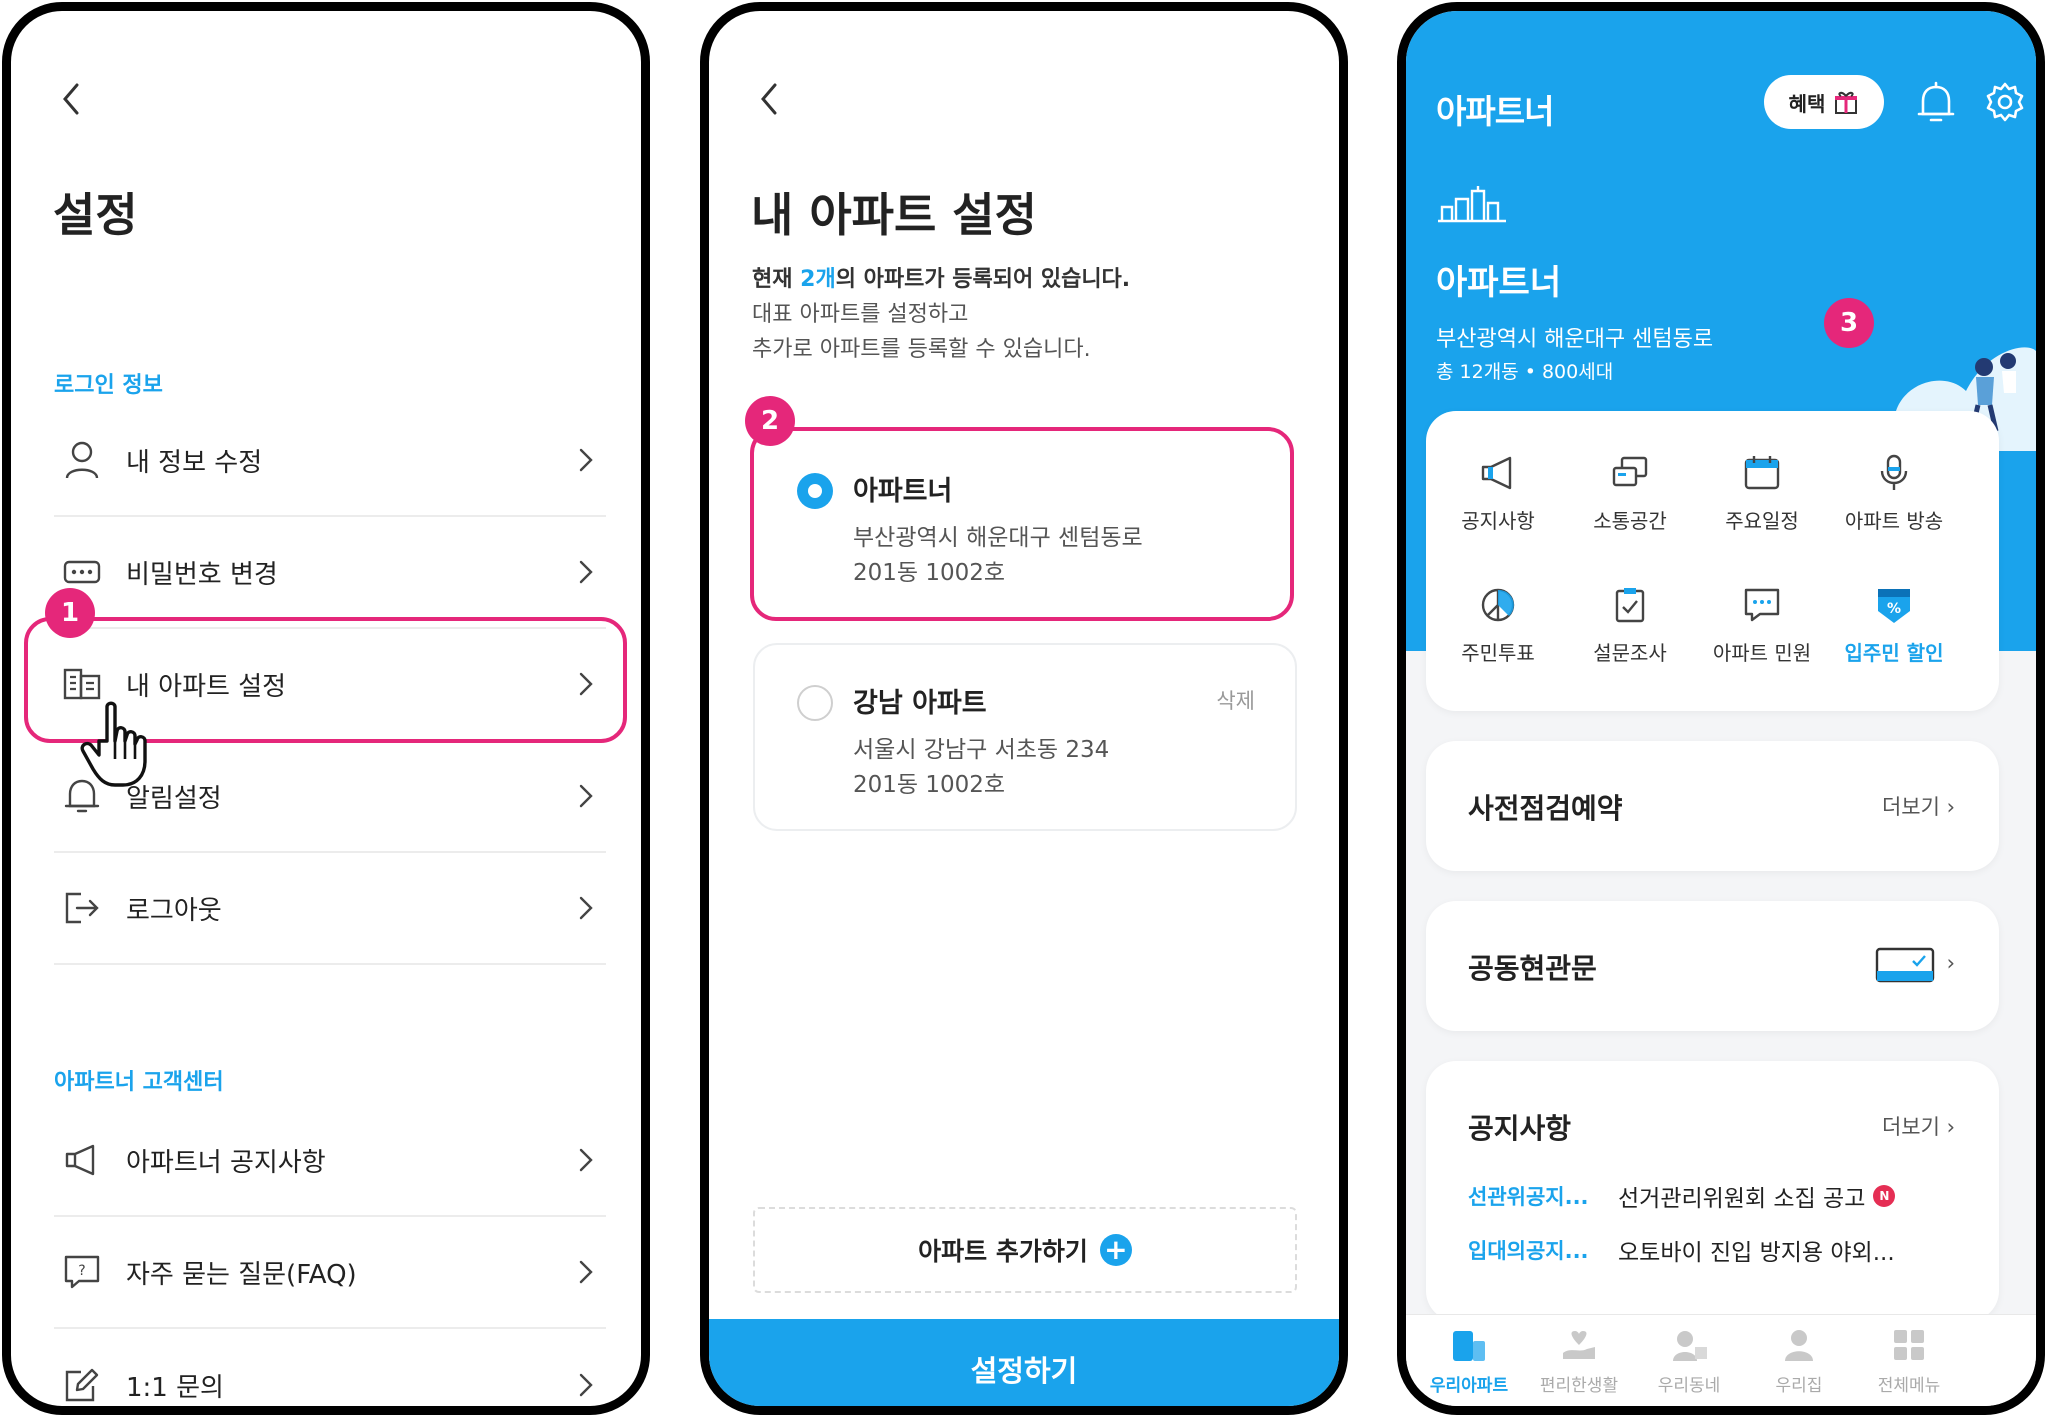 The image size is (2048, 1419). I want to click on apartment-card: 강남 아파트 삭제 서울시 강남구 서초동 234 201동 1002호, so click(1025, 737).